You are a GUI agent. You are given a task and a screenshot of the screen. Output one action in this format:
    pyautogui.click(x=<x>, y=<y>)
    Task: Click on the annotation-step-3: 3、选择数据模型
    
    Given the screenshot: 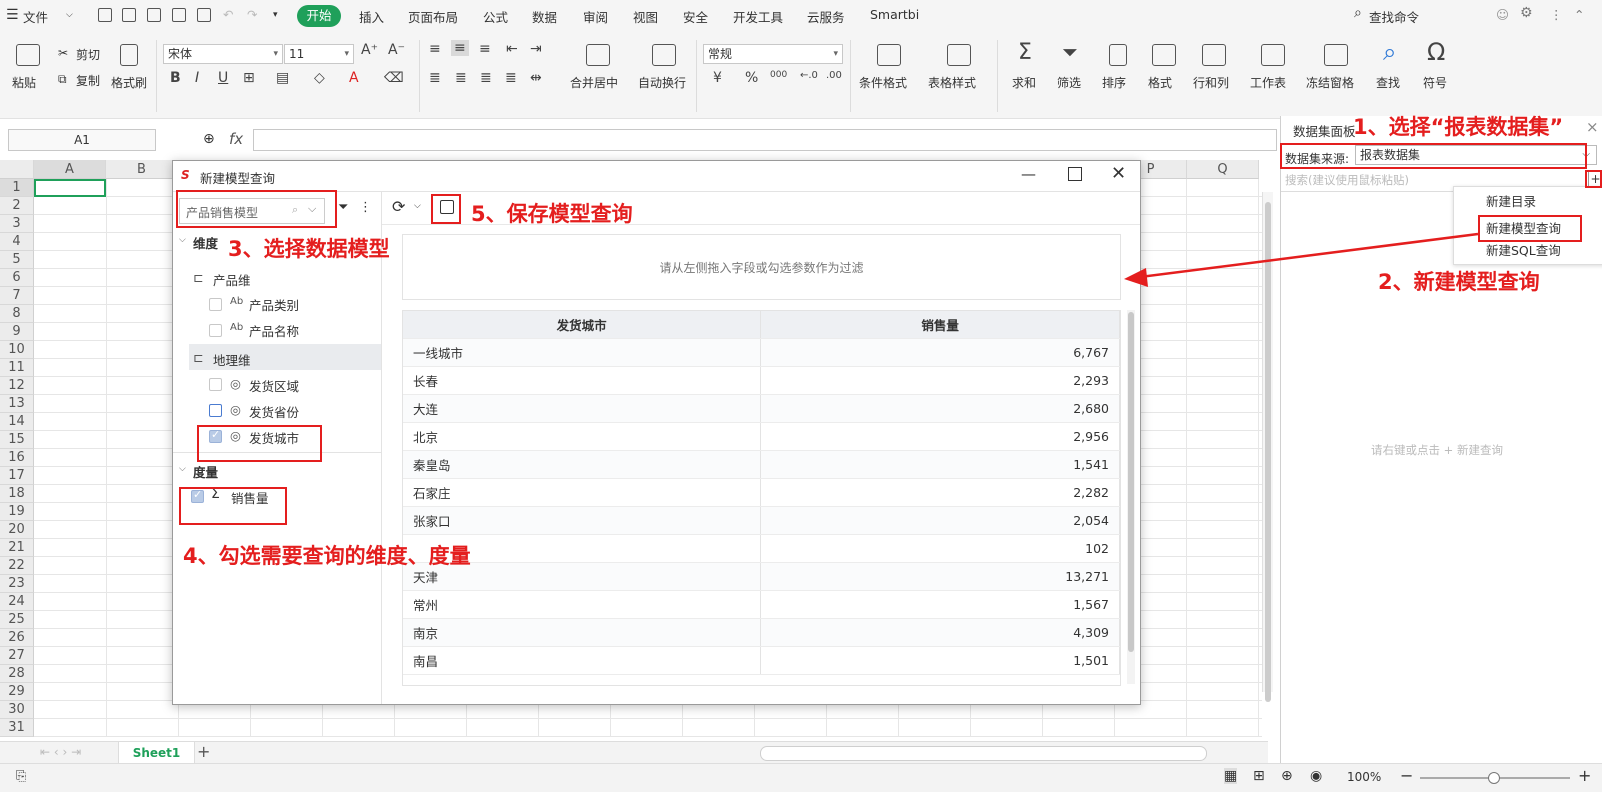 What is the action you would take?
    pyautogui.click(x=309, y=249)
    